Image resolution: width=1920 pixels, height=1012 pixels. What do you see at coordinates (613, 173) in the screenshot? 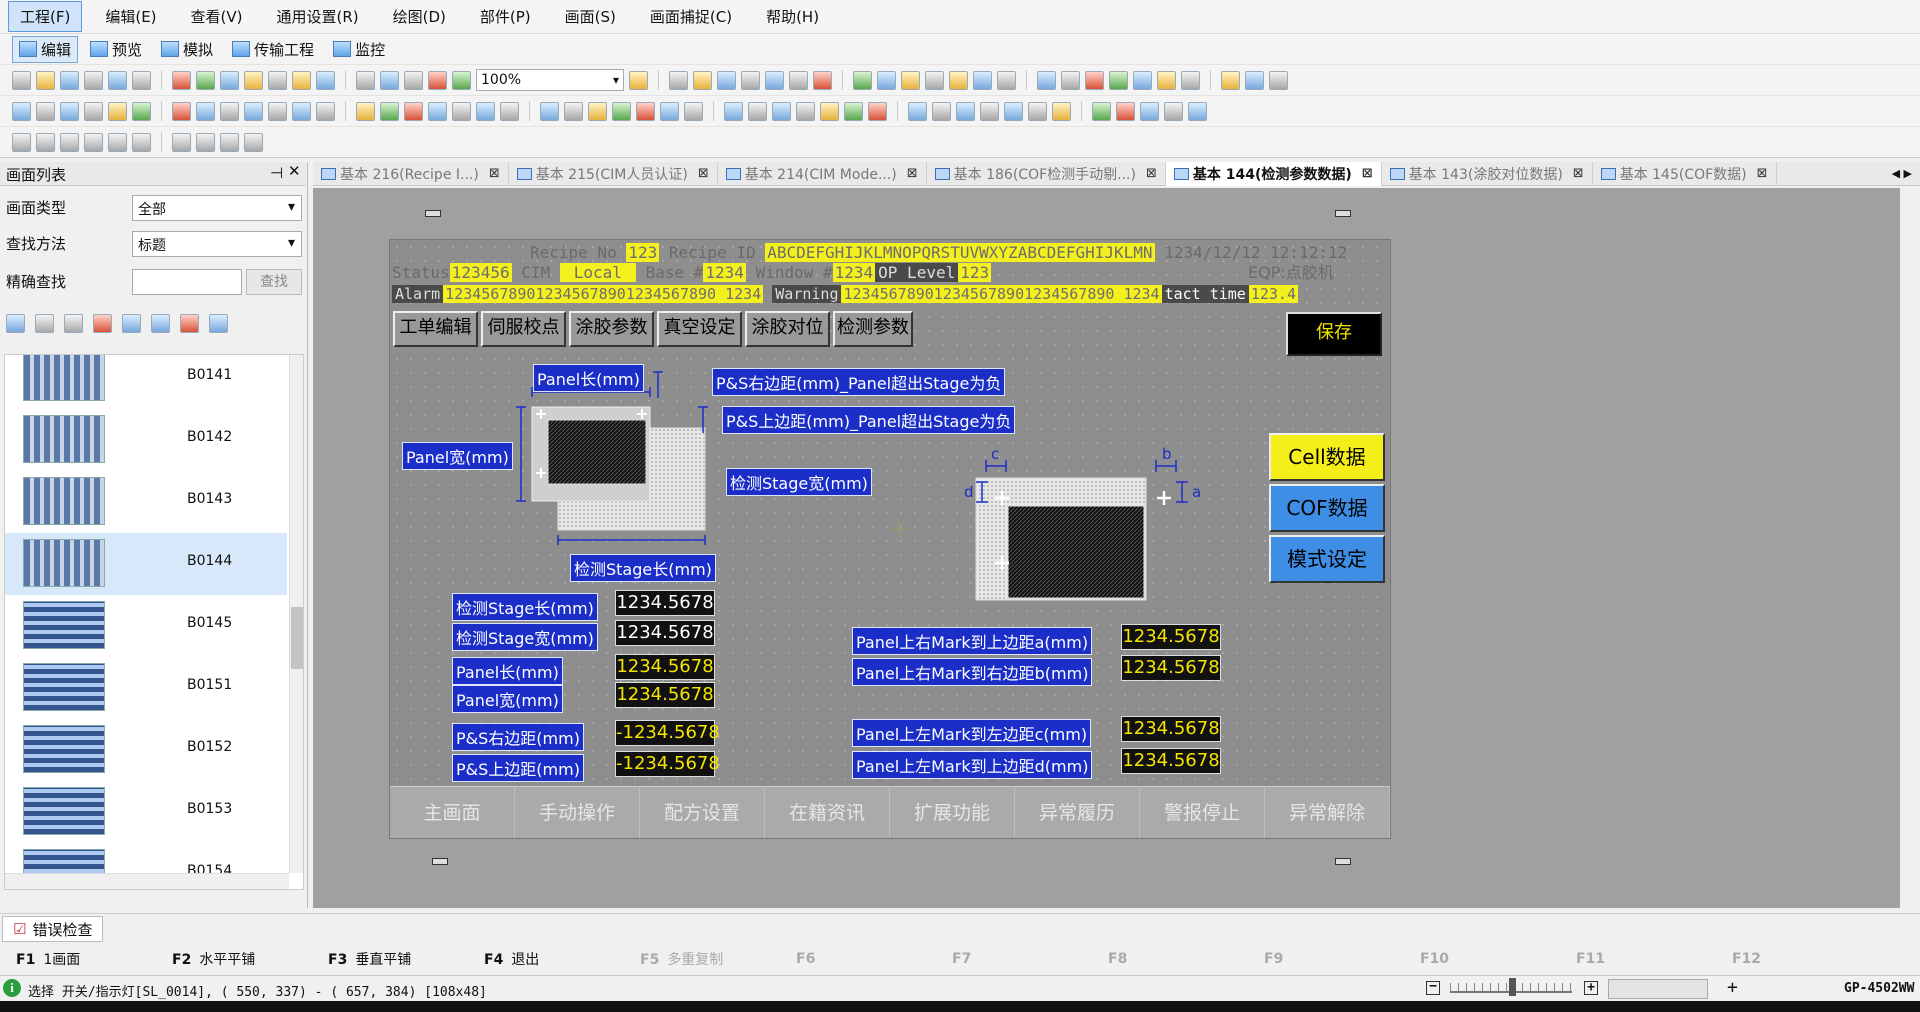
I see `screen-tab: 基本 215(CIM人员认证) ⊠` at bounding box center [613, 173].